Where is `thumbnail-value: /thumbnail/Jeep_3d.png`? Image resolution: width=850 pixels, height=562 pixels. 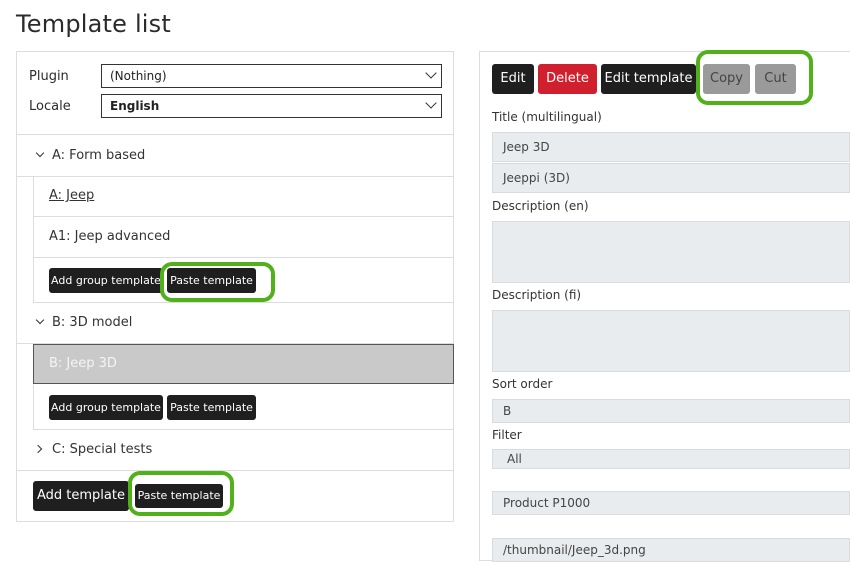
thumbnail-value: /thumbnail/Jeep_3d.png is located at coordinates (574, 550).